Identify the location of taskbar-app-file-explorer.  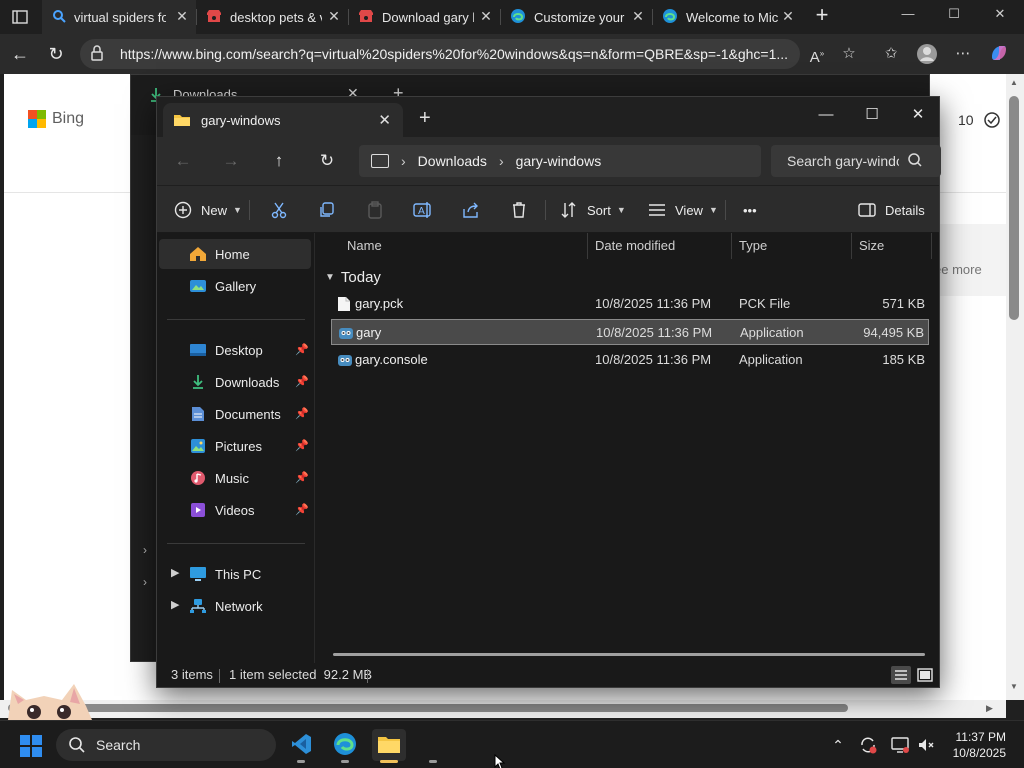
(389, 746).